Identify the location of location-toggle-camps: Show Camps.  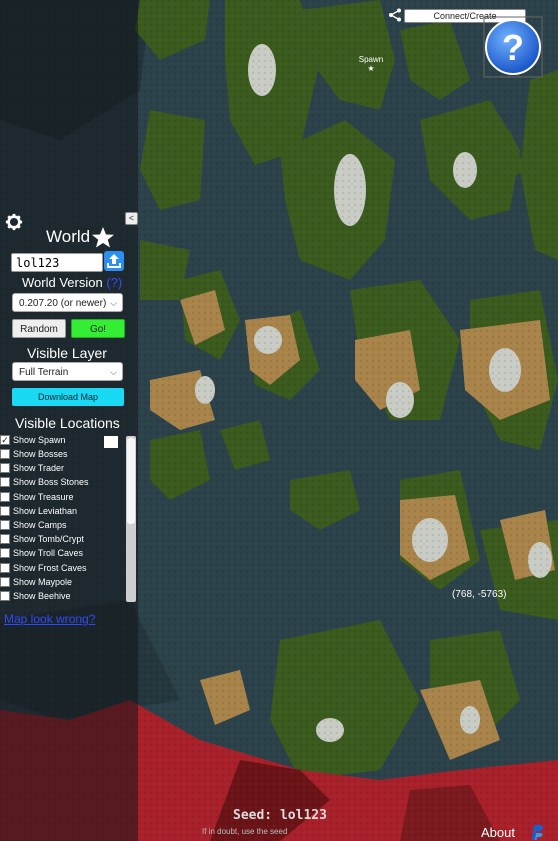
(62, 525).